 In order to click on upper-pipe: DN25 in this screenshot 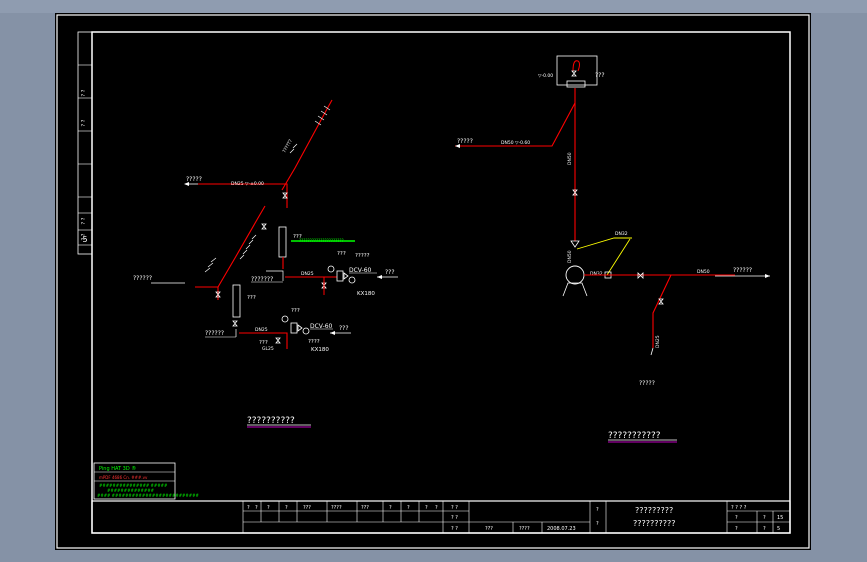, I will do `click(307, 274)`.